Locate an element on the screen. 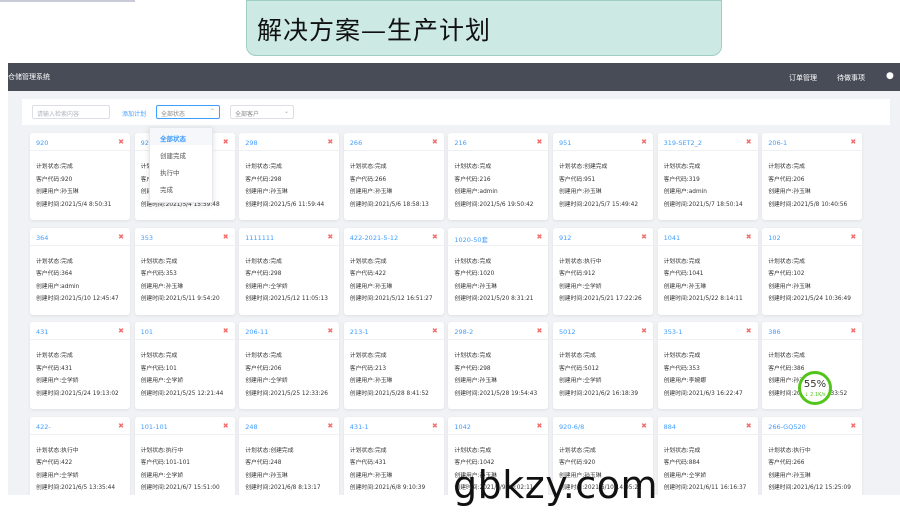 This screenshot has width=900, height=532. customer-select: 全部客户 ⌄ is located at coordinates (262, 112).